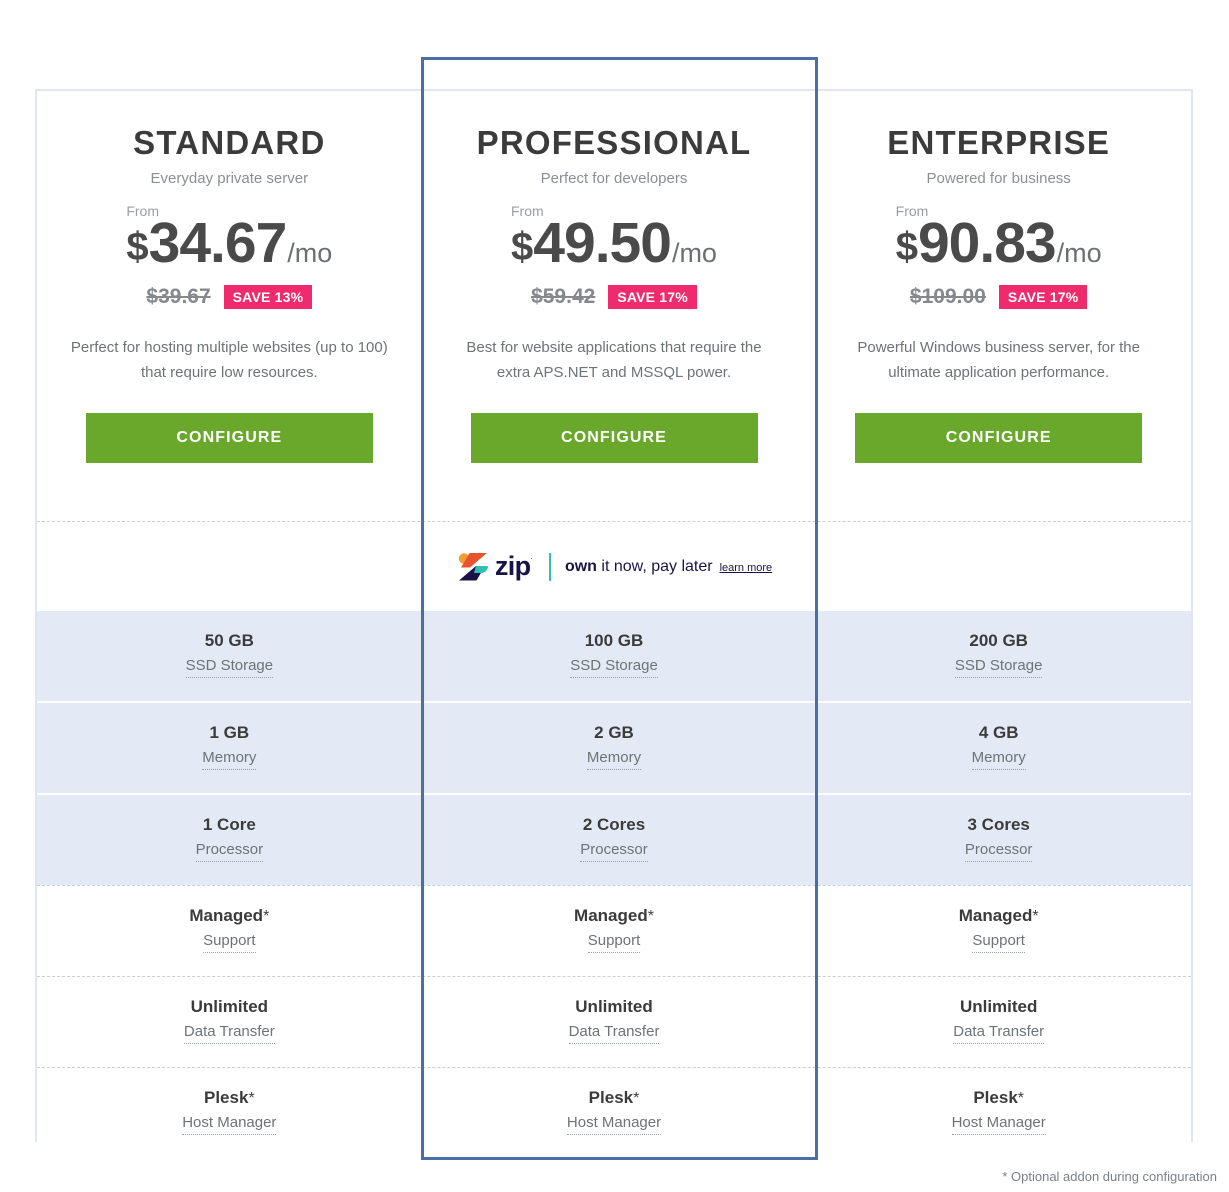 This screenshot has width=1229, height=1192. I want to click on zip-tagline-bold: own, so click(580, 566).